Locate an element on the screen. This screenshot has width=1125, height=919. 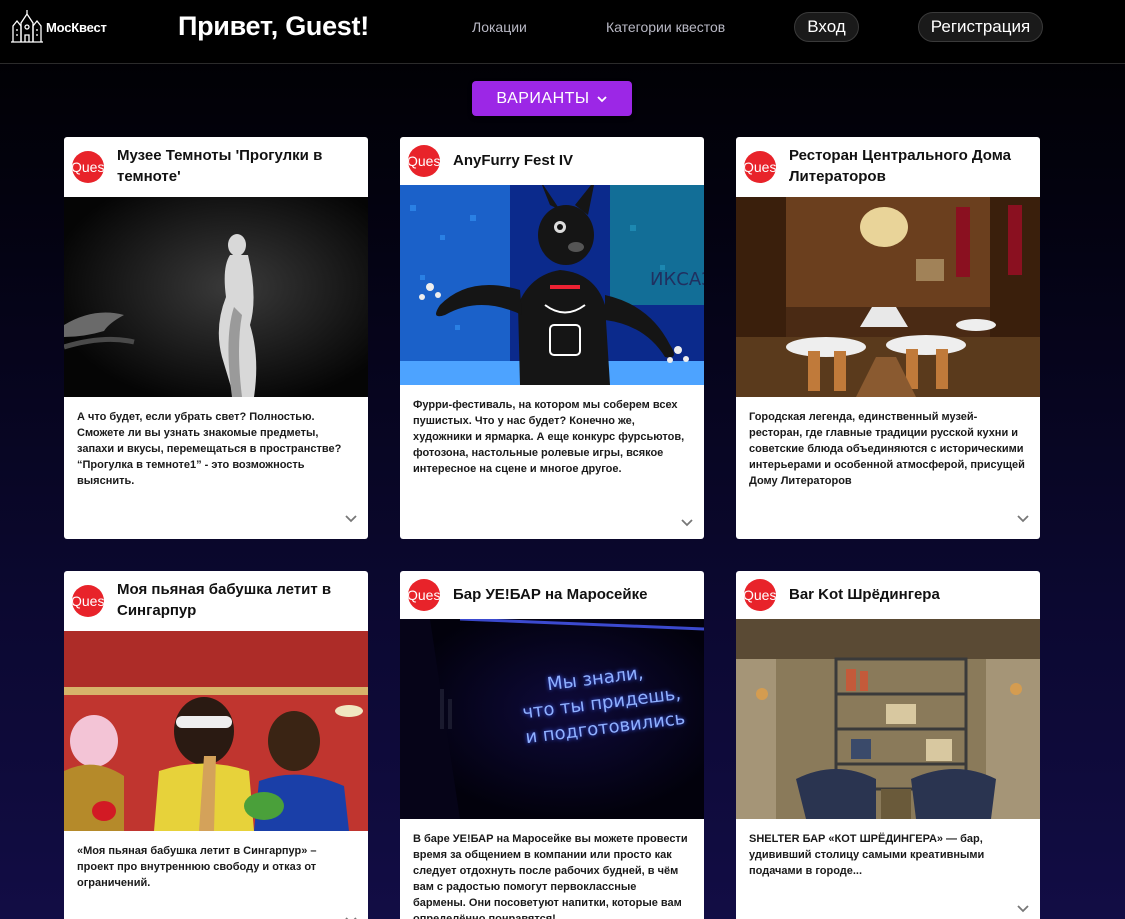
variants-dropdown-button: ВАРИАНТЫ is located at coordinates (552, 98).